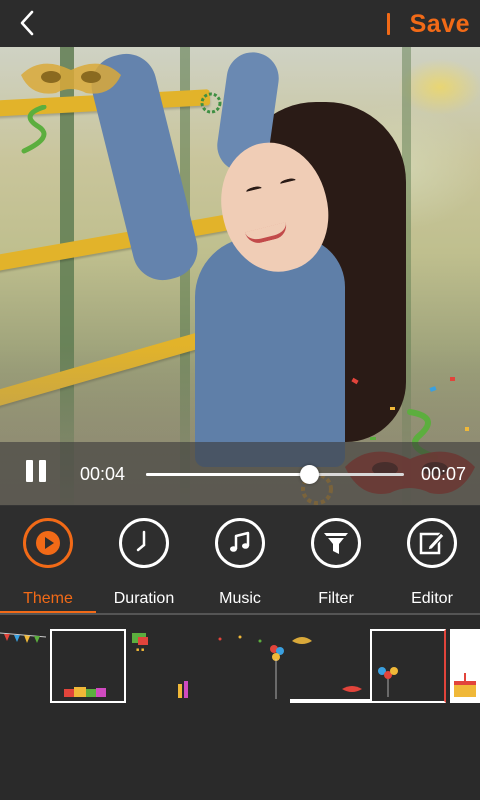  I want to click on save-area: Save, so click(428, 24).